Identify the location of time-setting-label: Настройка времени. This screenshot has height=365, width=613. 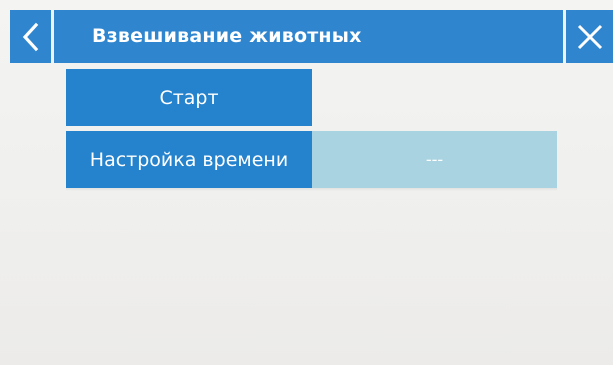
(189, 159).